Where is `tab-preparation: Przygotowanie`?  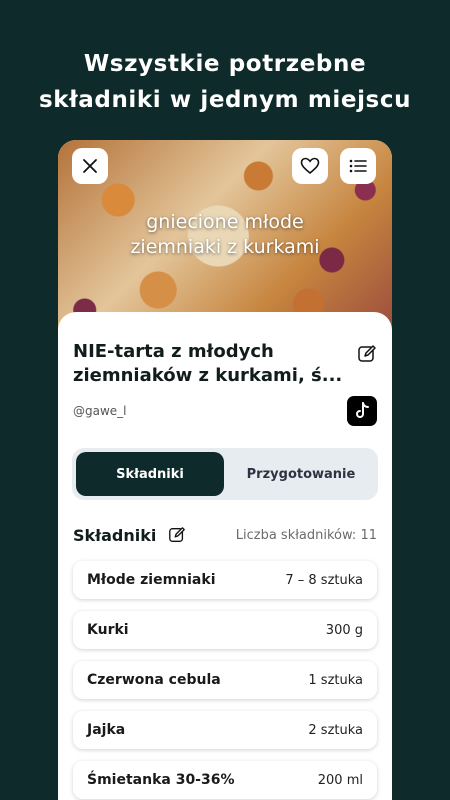 tab-preparation: Przygotowanie is located at coordinates (301, 474).